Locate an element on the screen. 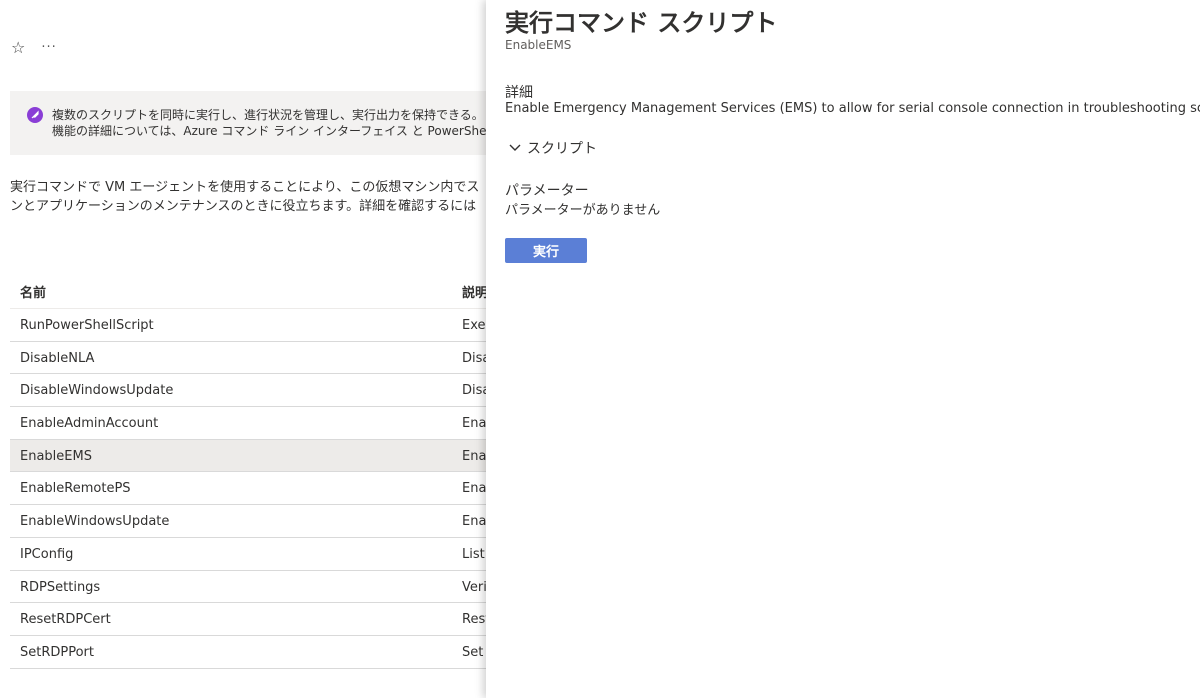 The width and height of the screenshot is (1200, 698). row-name: EnableEMS is located at coordinates (56, 456).